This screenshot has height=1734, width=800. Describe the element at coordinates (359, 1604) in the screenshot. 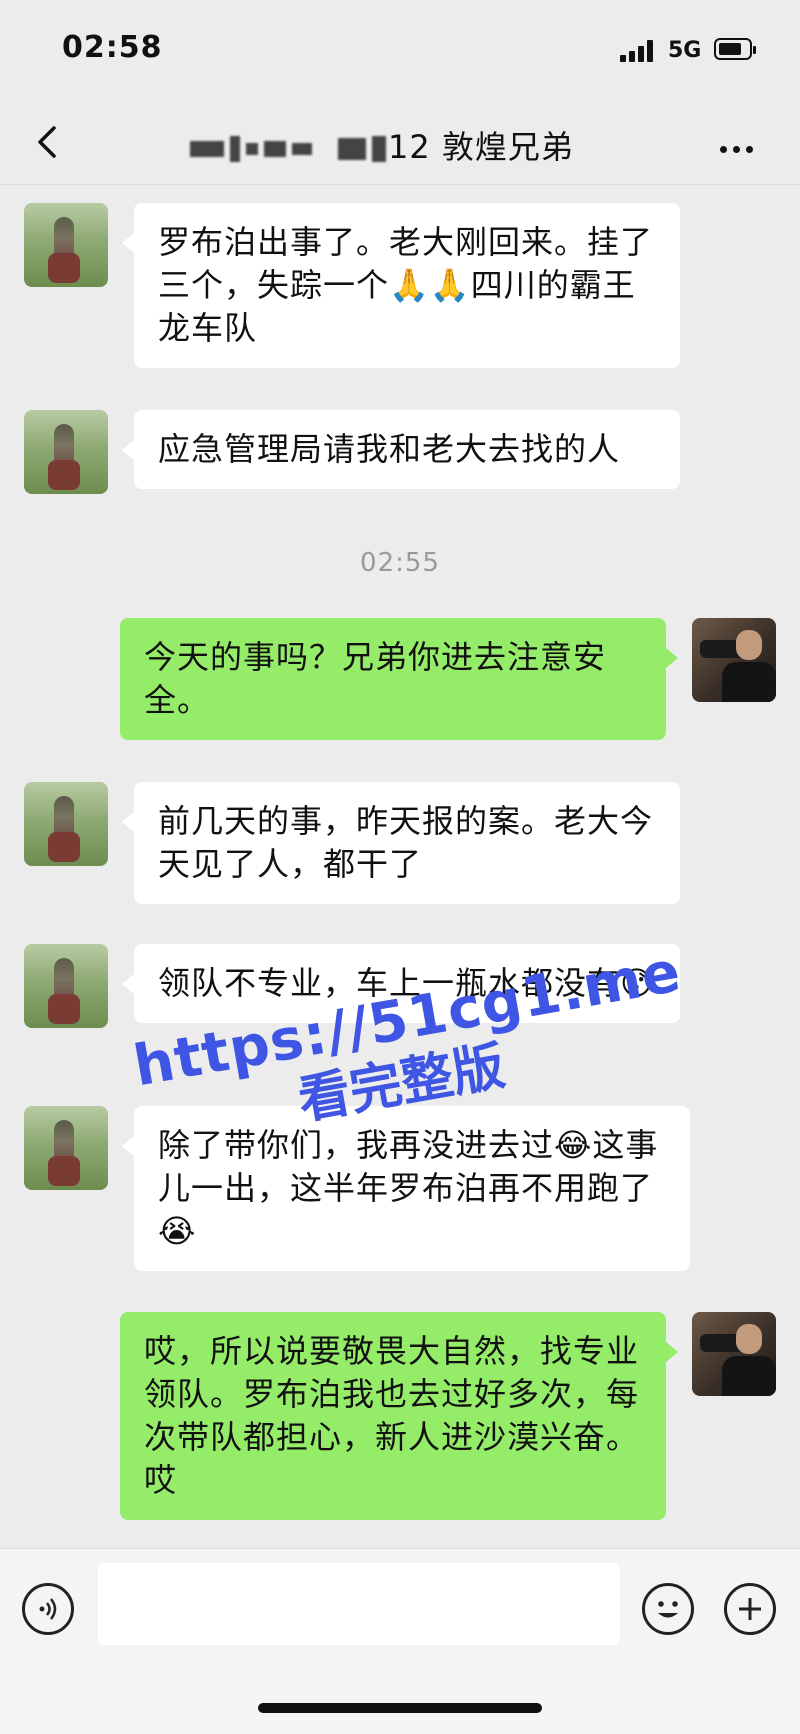

I see `message-input` at that location.